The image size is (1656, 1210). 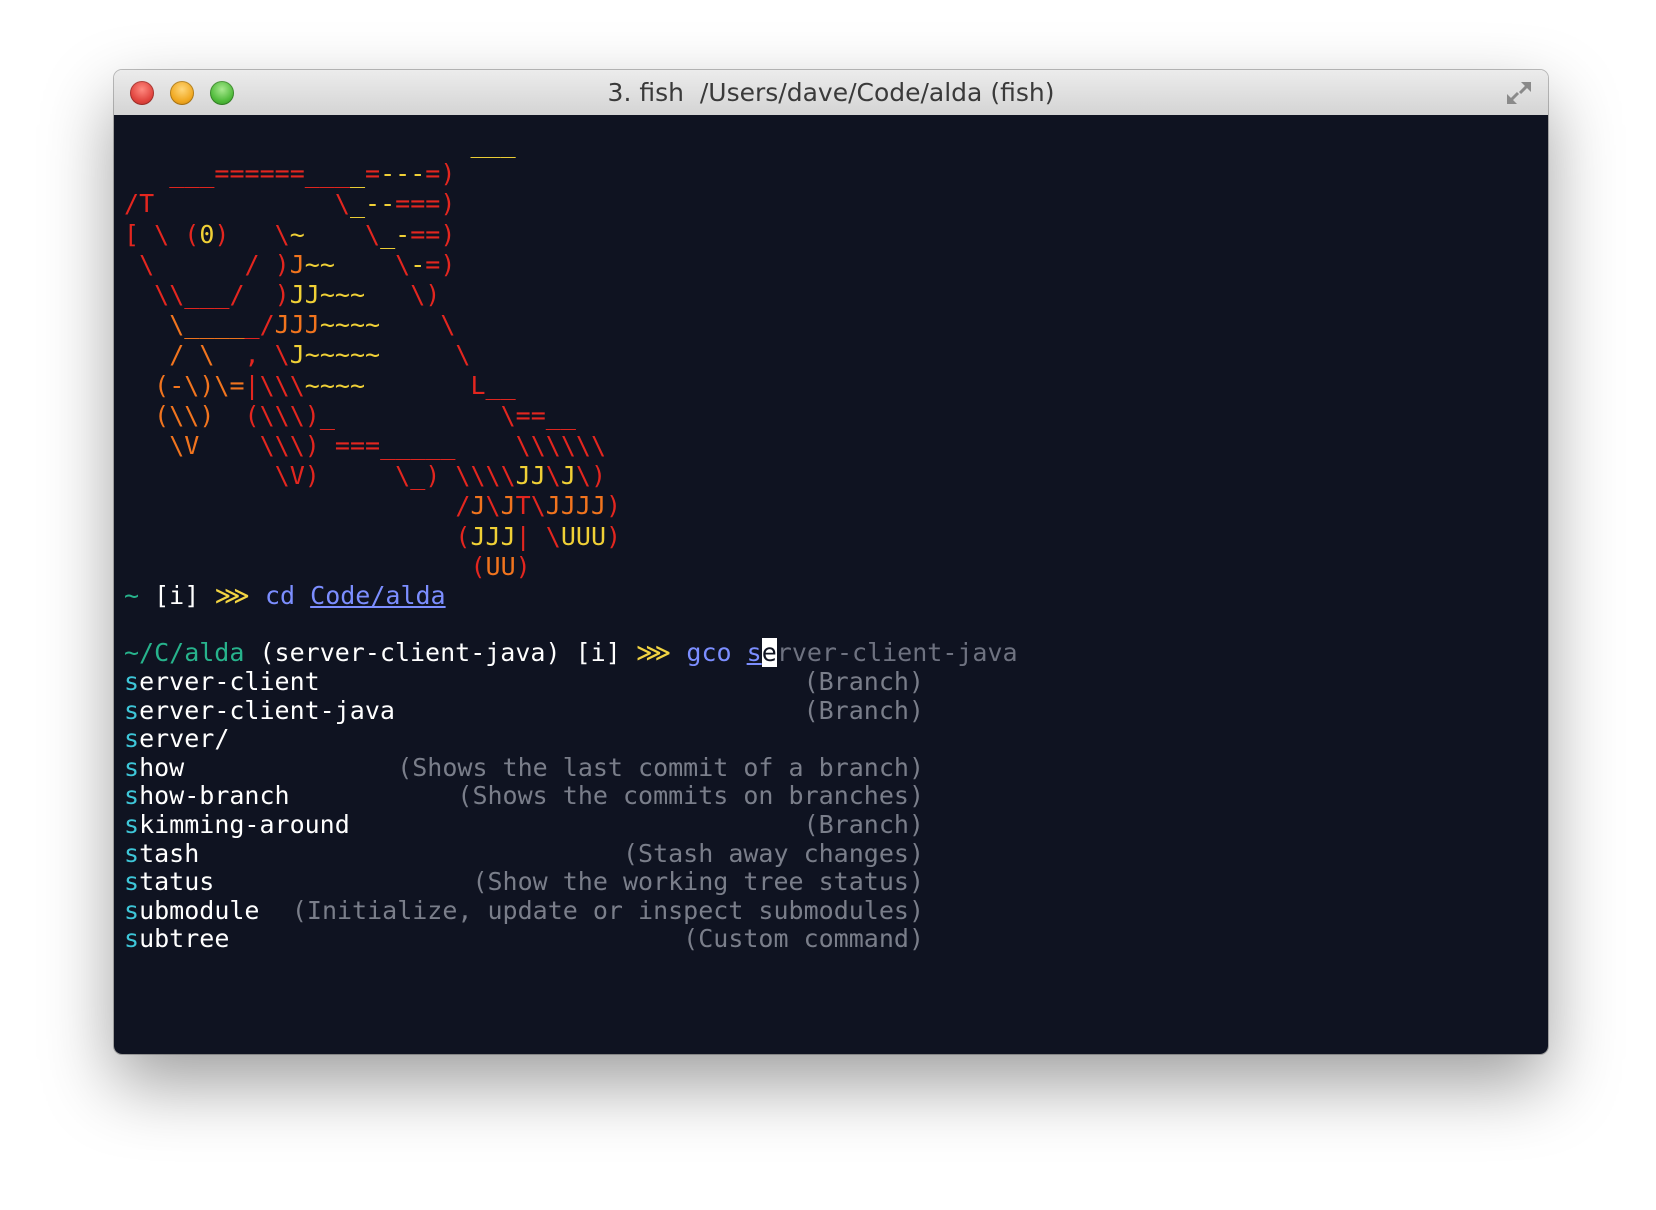 I want to click on window-title: 3. fish /Users/dave/Code/alda (fish), so click(x=831, y=92).